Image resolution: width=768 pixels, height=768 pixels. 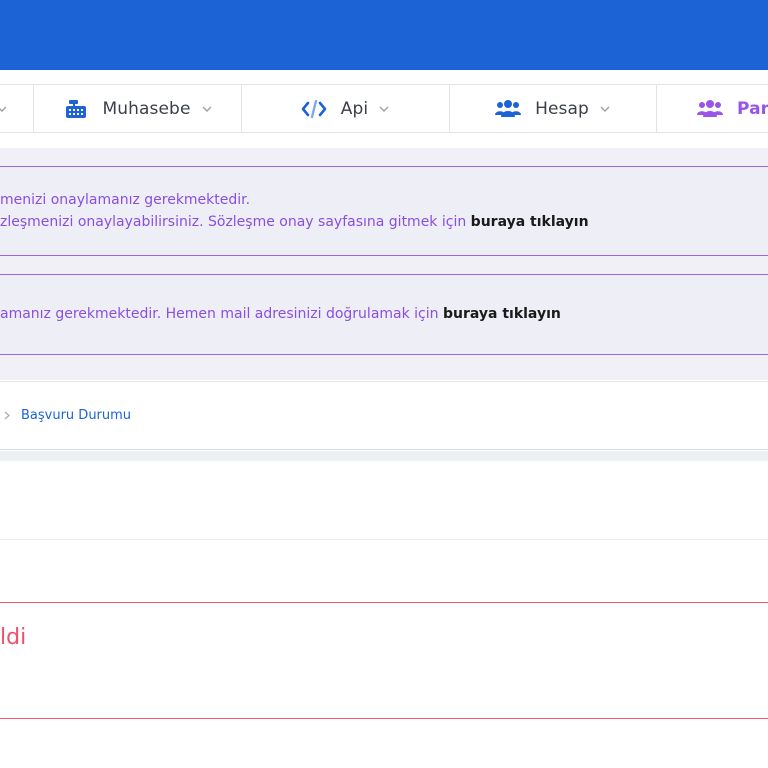 What do you see at coordinates (562, 109) in the screenshot?
I see `nav-label-hesap: Hesap` at bounding box center [562, 109].